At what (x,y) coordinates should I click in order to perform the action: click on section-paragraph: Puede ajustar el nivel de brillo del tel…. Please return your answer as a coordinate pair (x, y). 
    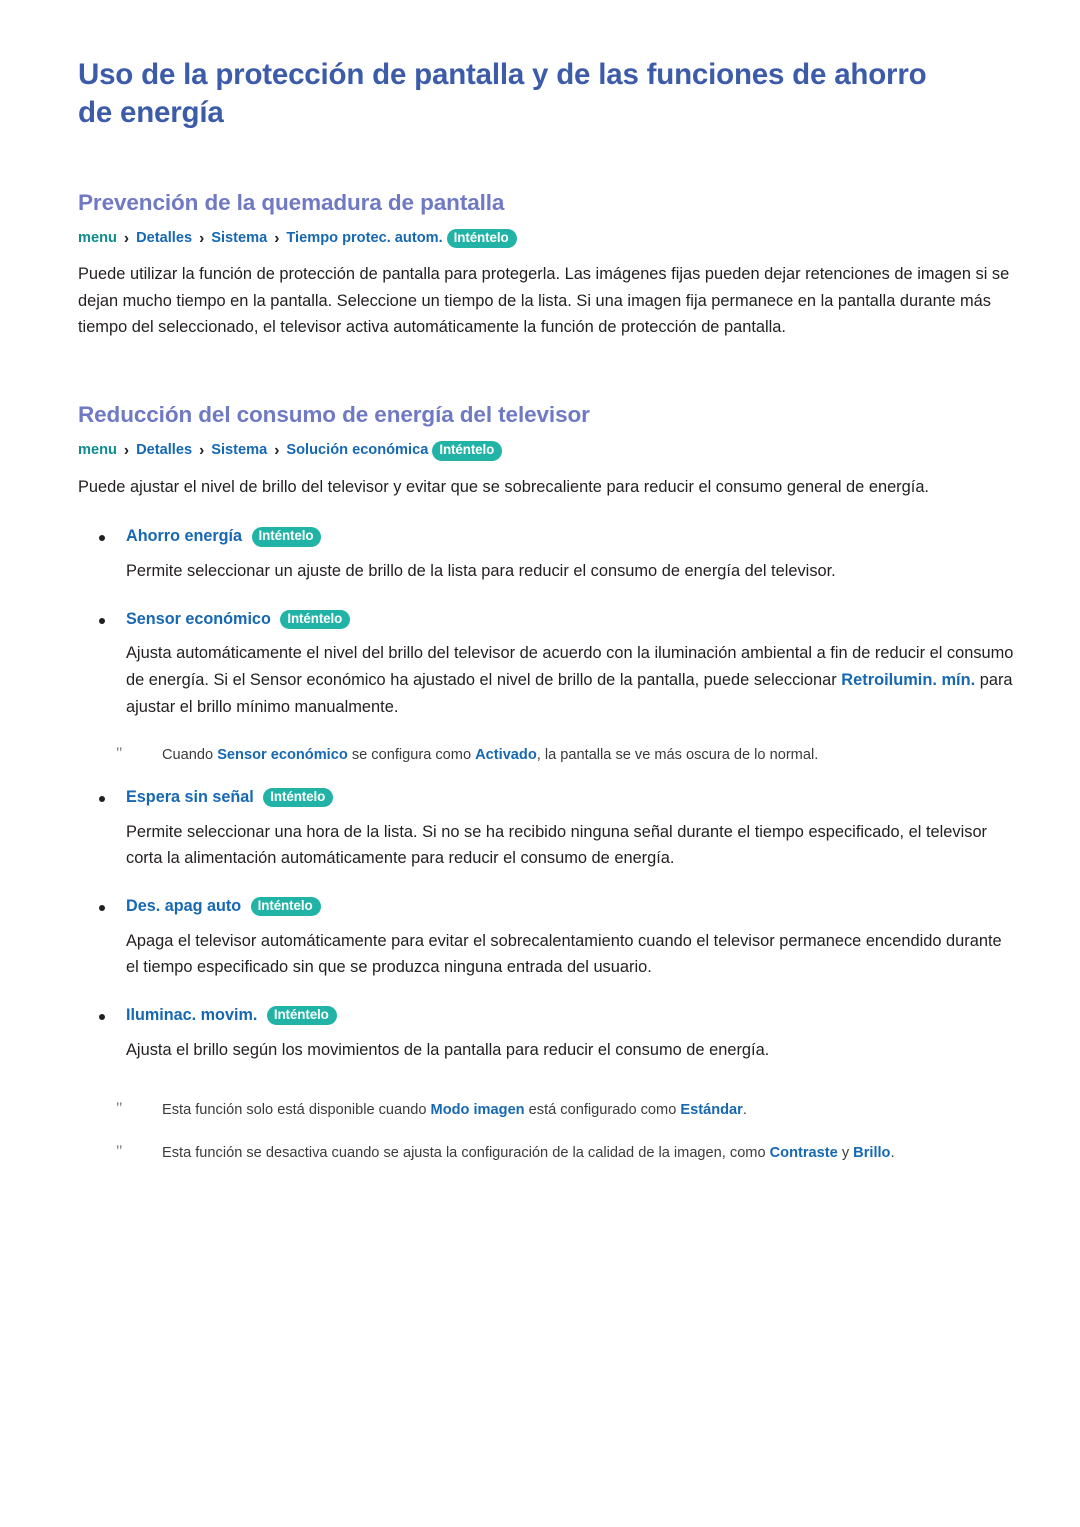
    Looking at the image, I should click on (503, 486).